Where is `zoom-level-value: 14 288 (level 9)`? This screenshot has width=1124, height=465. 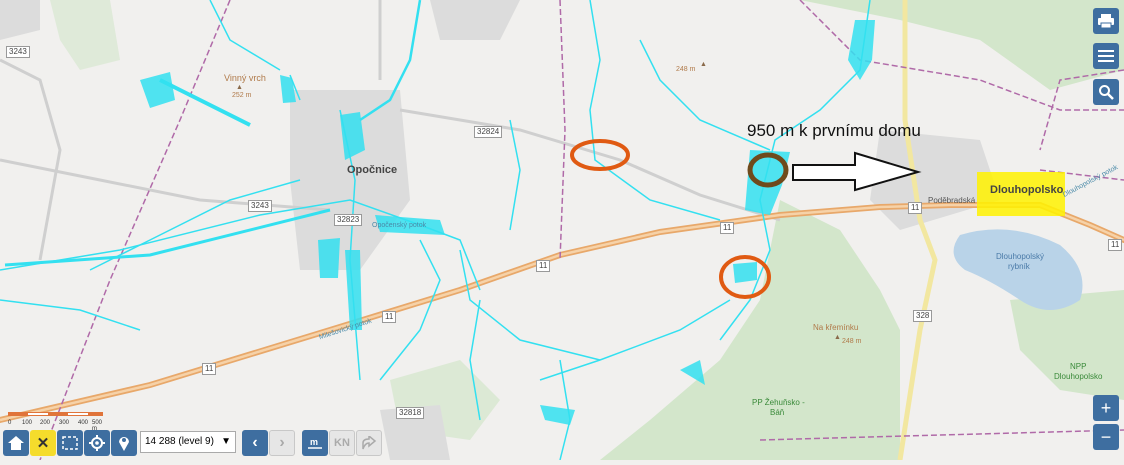
zoom-level-value: 14 288 (level 9) is located at coordinates (179, 441).